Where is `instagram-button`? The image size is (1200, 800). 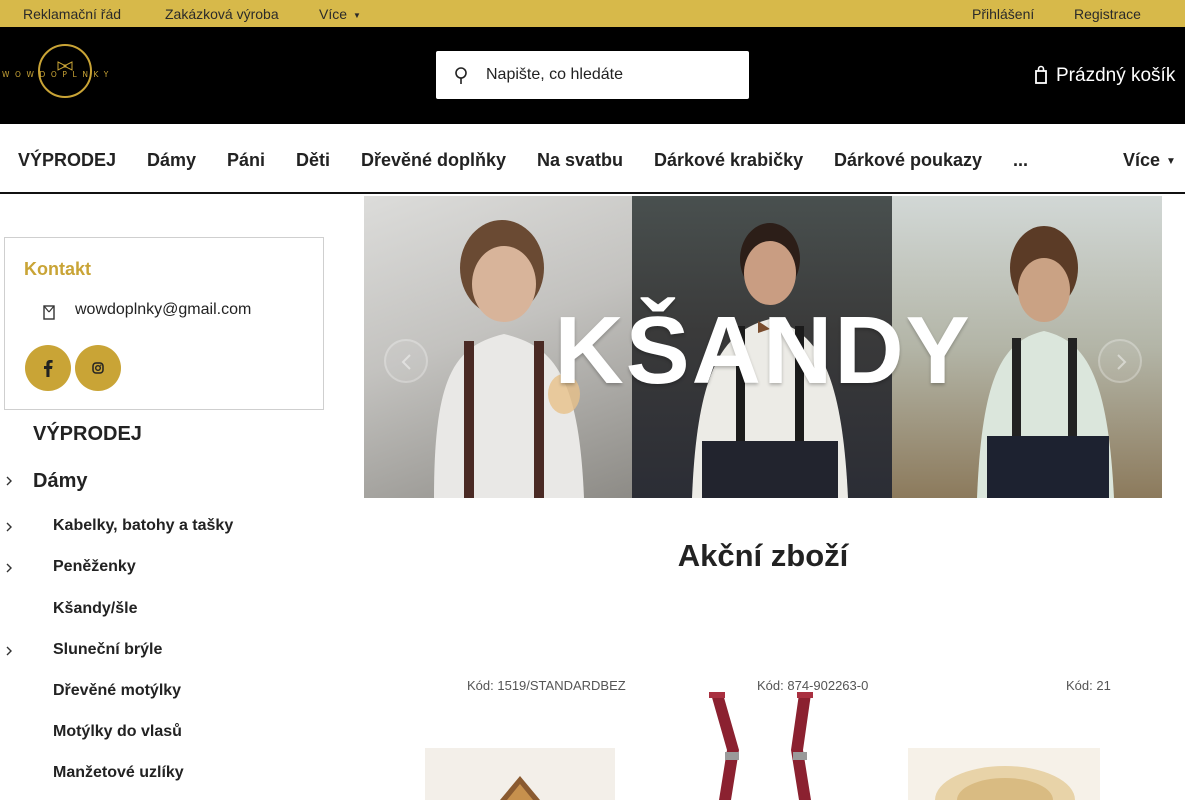 instagram-button is located at coordinates (98, 368).